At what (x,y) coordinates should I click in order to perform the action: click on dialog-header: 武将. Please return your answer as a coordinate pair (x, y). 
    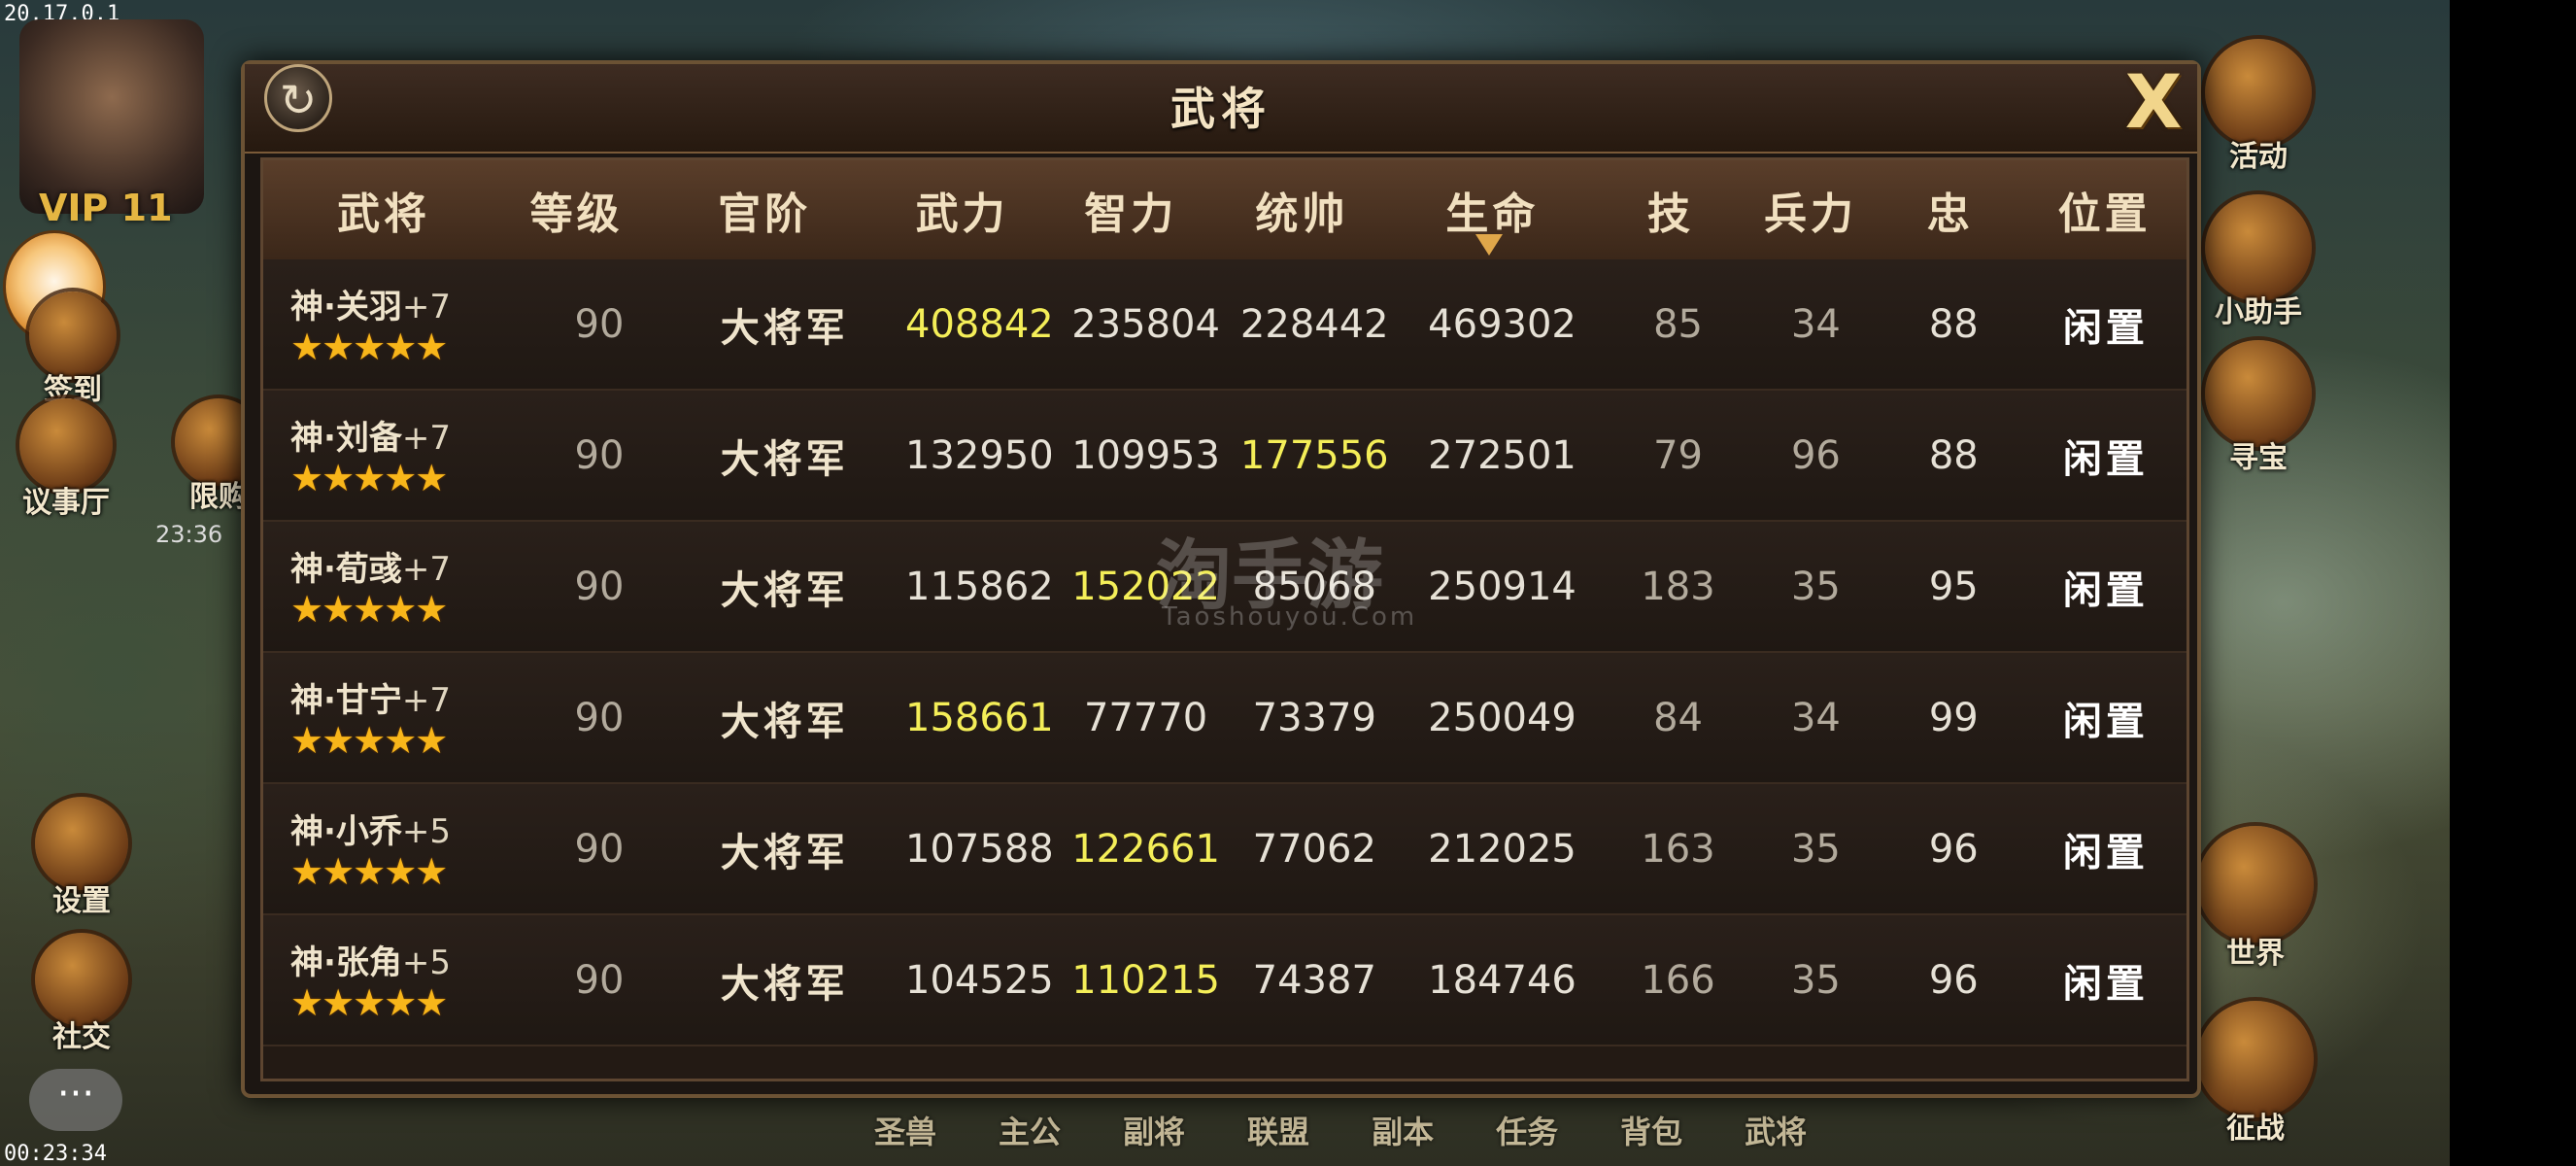
    Looking at the image, I should click on (1221, 109).